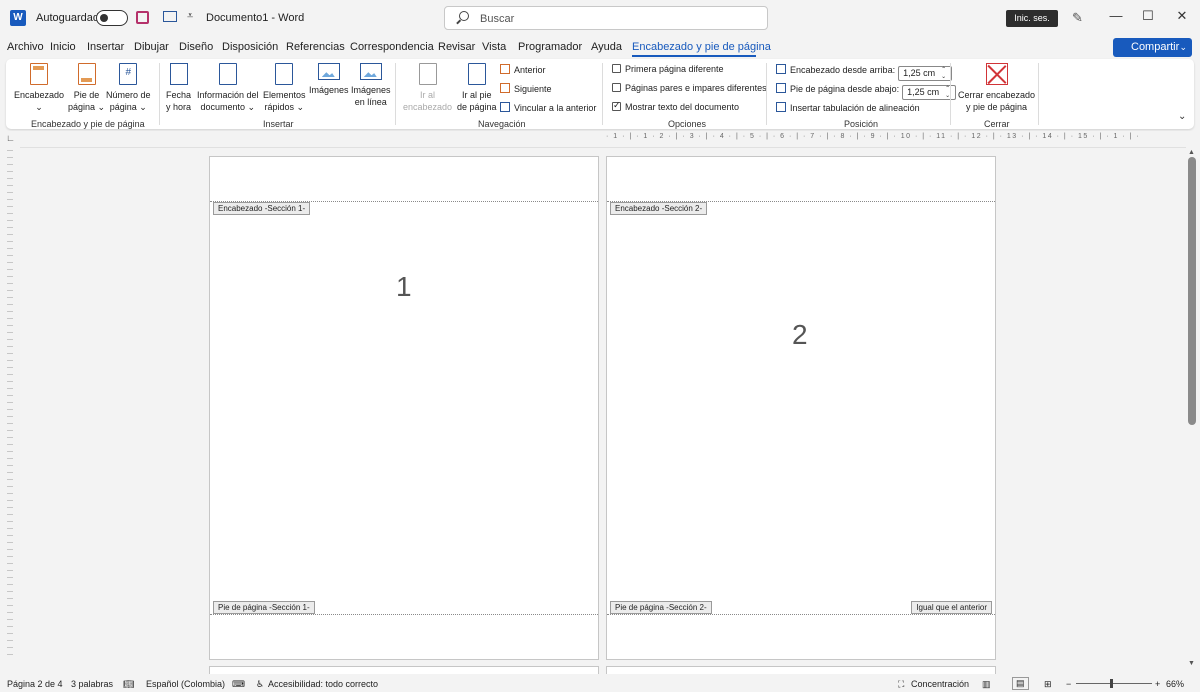 Image resolution: width=1200 pixels, height=692 pixels. I want to click on link-to-previous-button: Vincular a la anterior, so click(548, 107).